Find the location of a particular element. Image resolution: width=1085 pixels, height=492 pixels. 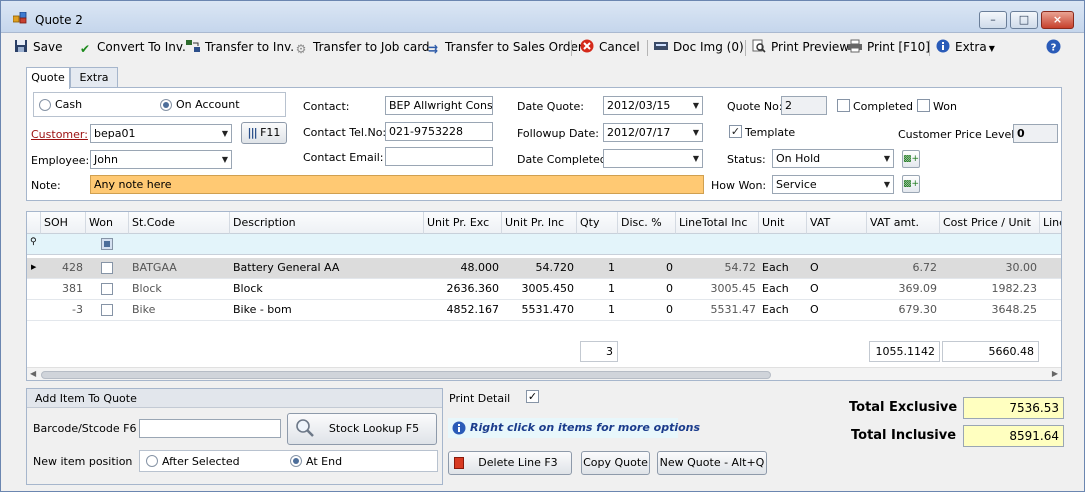

horizontal-scrollbar: ◀ ▶ is located at coordinates (544, 373).